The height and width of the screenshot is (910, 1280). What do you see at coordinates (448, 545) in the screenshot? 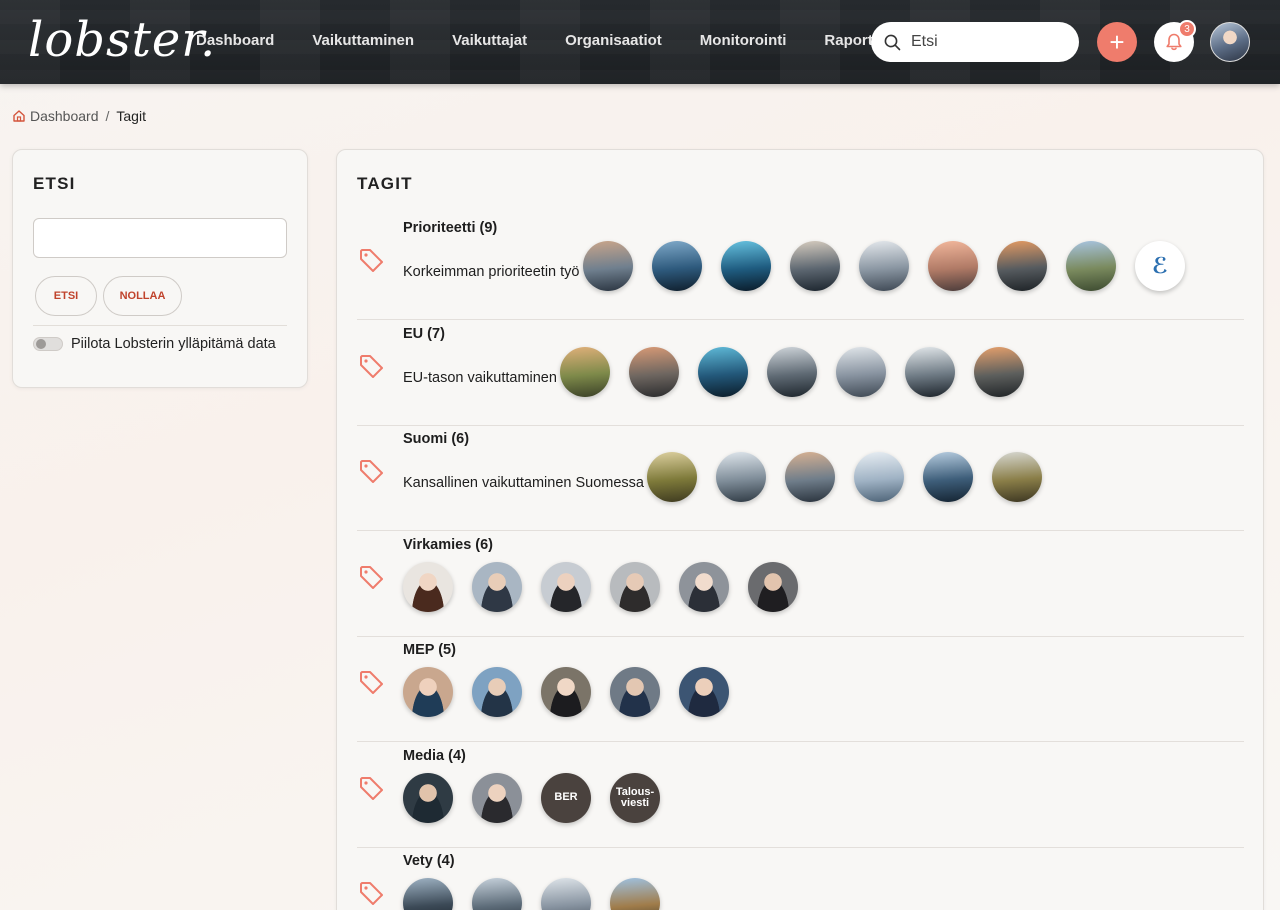
I see `tag-title: Virkamies (6)` at bounding box center [448, 545].